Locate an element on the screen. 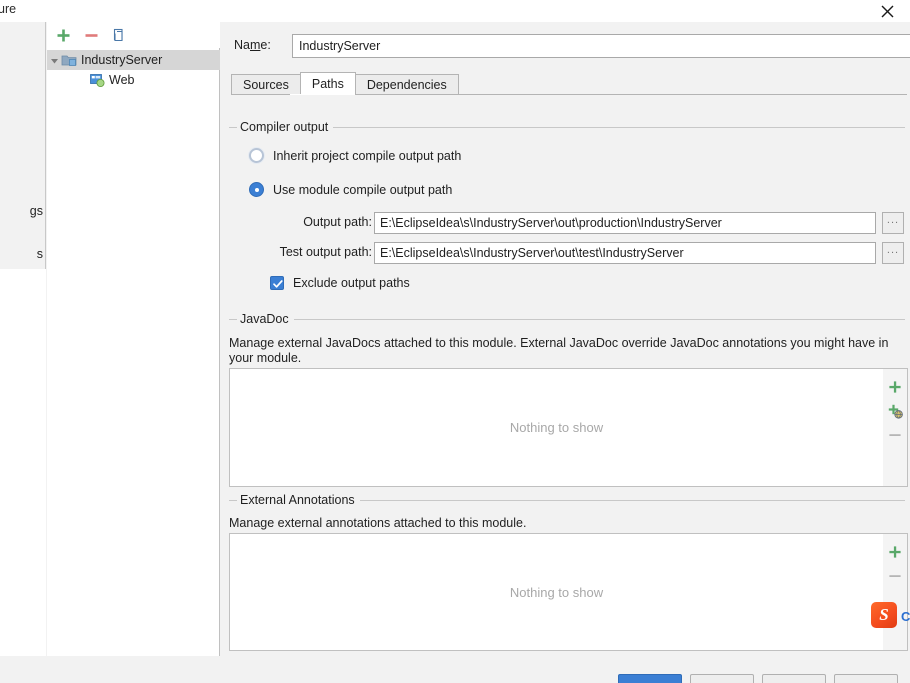 This screenshot has height=683, width=910. tree-node-label: IndustryServer is located at coordinates (122, 60).